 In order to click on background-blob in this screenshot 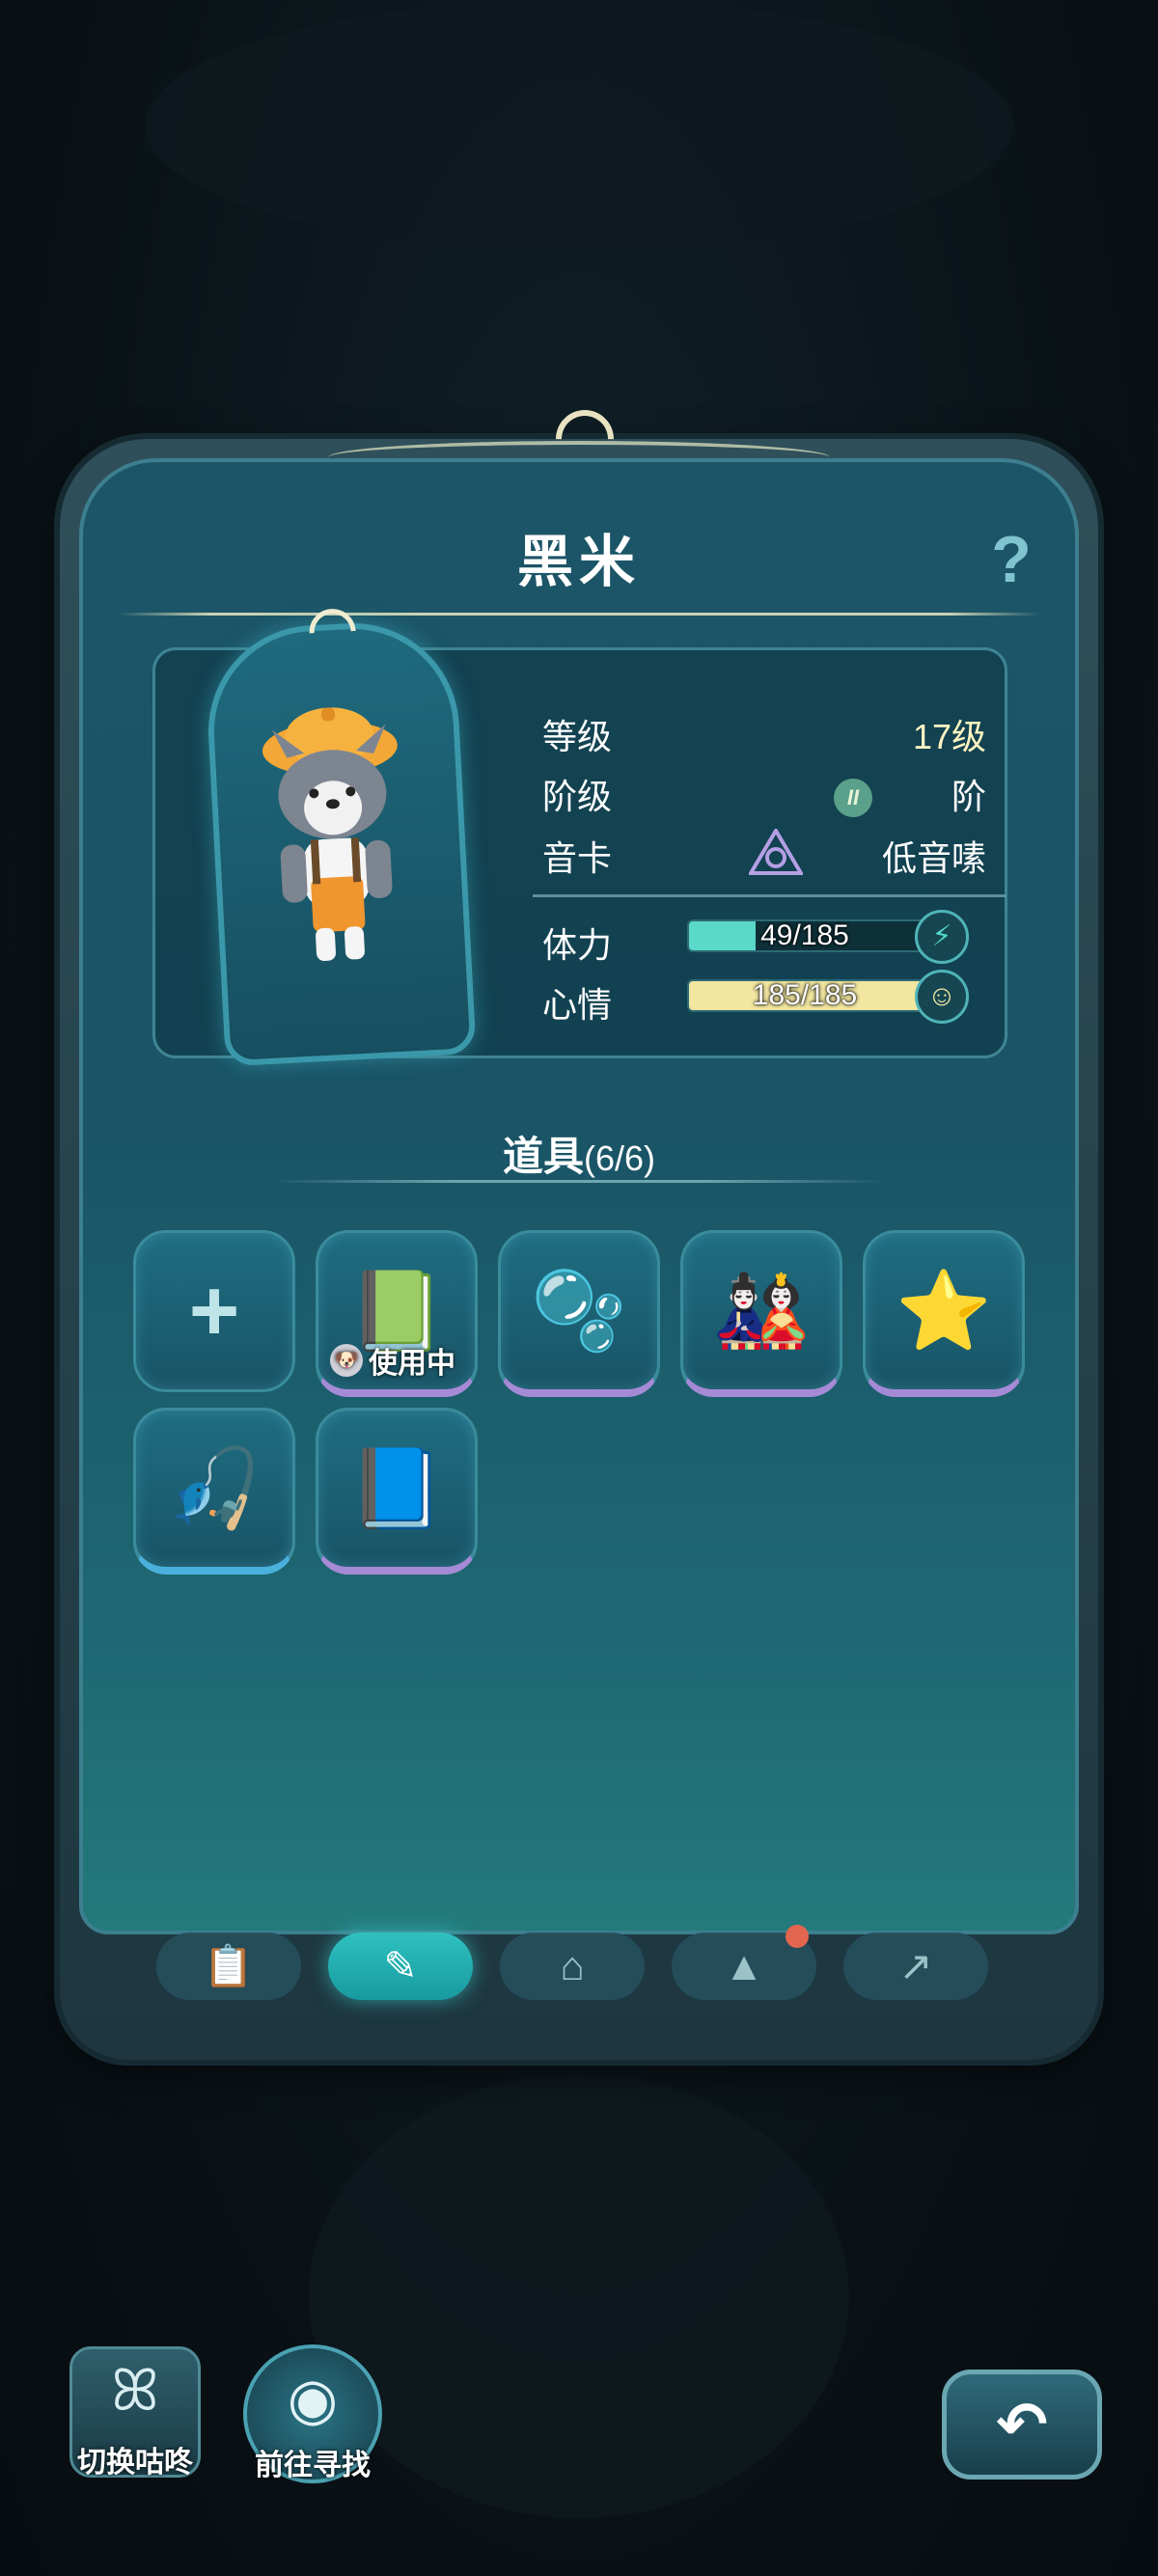, I will do `click(579, 125)`.